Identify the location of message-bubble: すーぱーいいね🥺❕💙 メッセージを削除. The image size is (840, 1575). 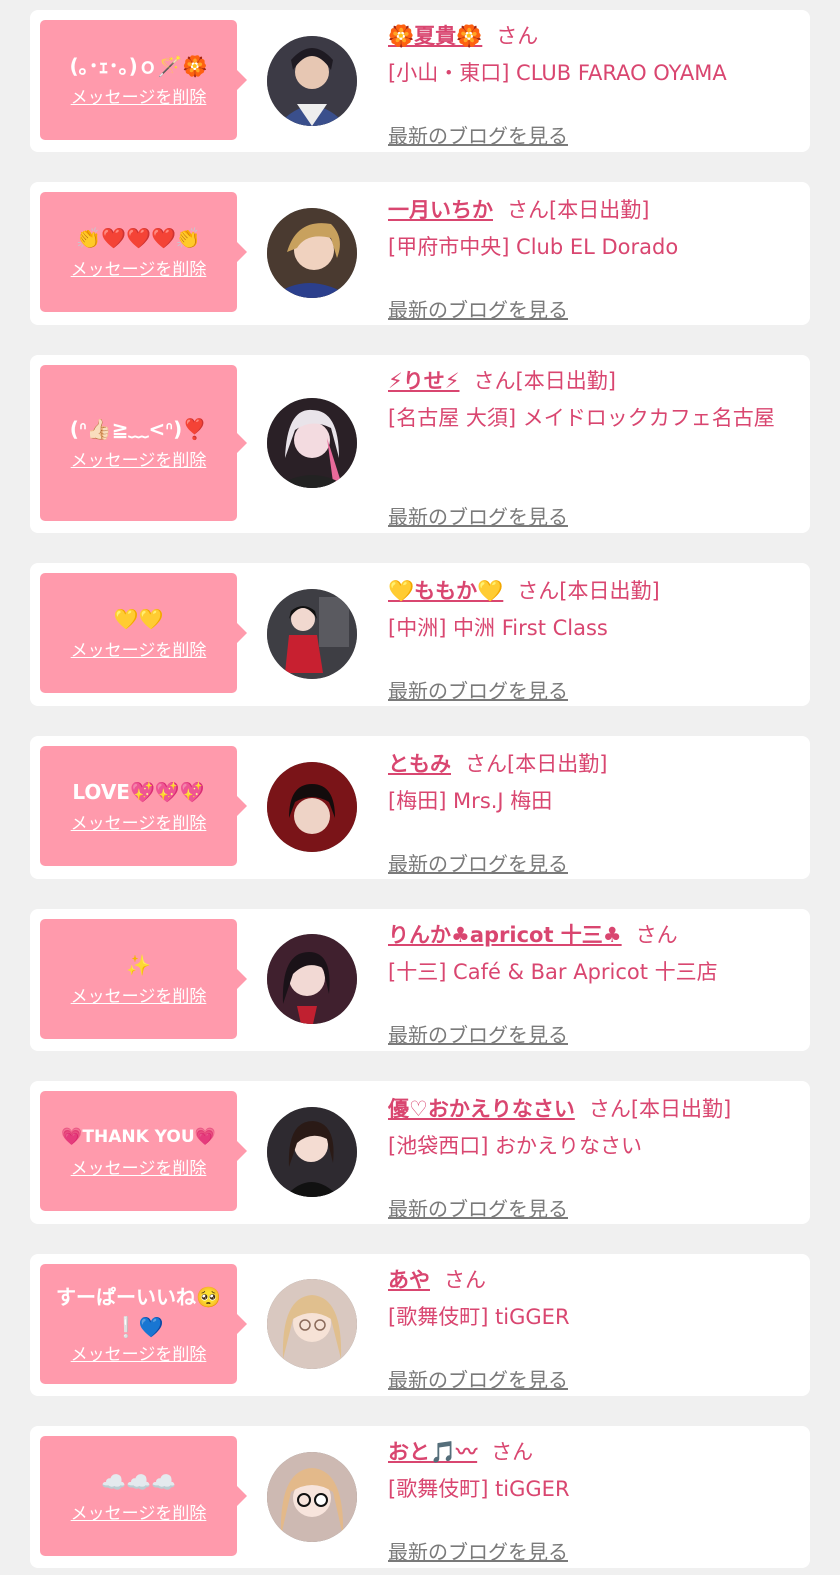
(143, 1324).